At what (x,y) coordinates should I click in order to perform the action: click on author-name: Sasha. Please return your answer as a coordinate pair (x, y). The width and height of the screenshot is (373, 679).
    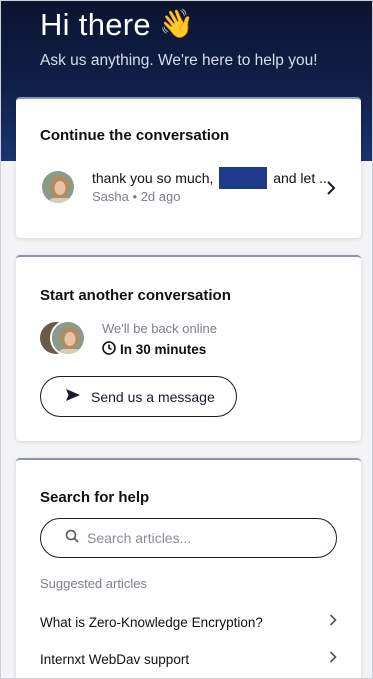
    Looking at the image, I should click on (110, 196).